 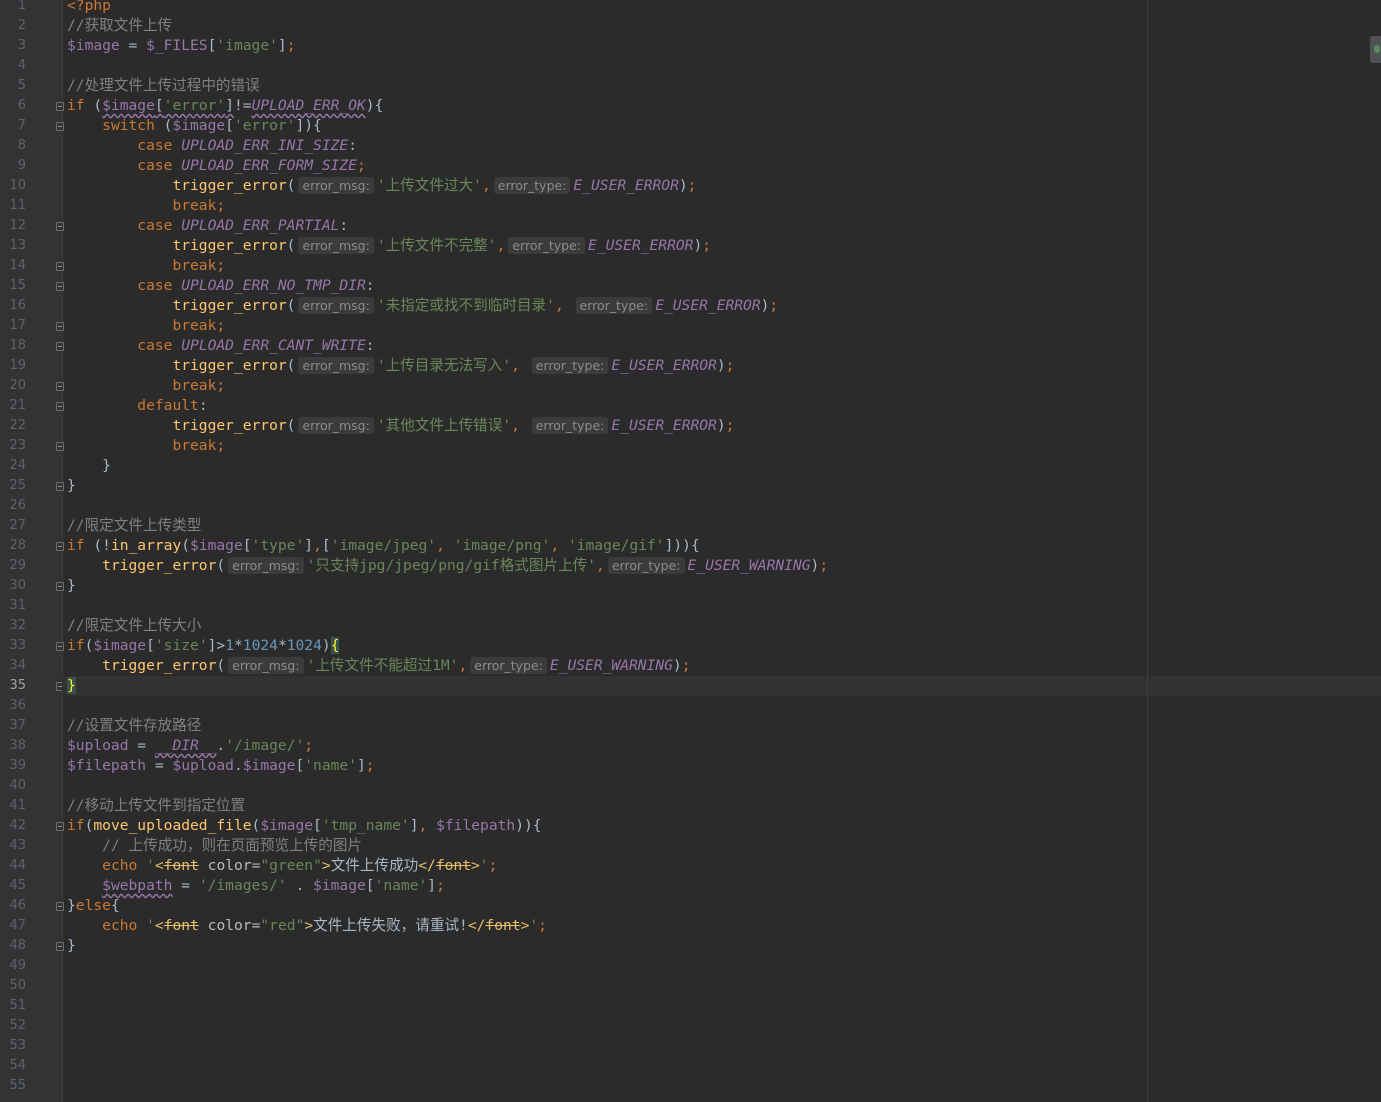 What do you see at coordinates (17, 485) in the screenshot?
I see `line-number: 25` at bounding box center [17, 485].